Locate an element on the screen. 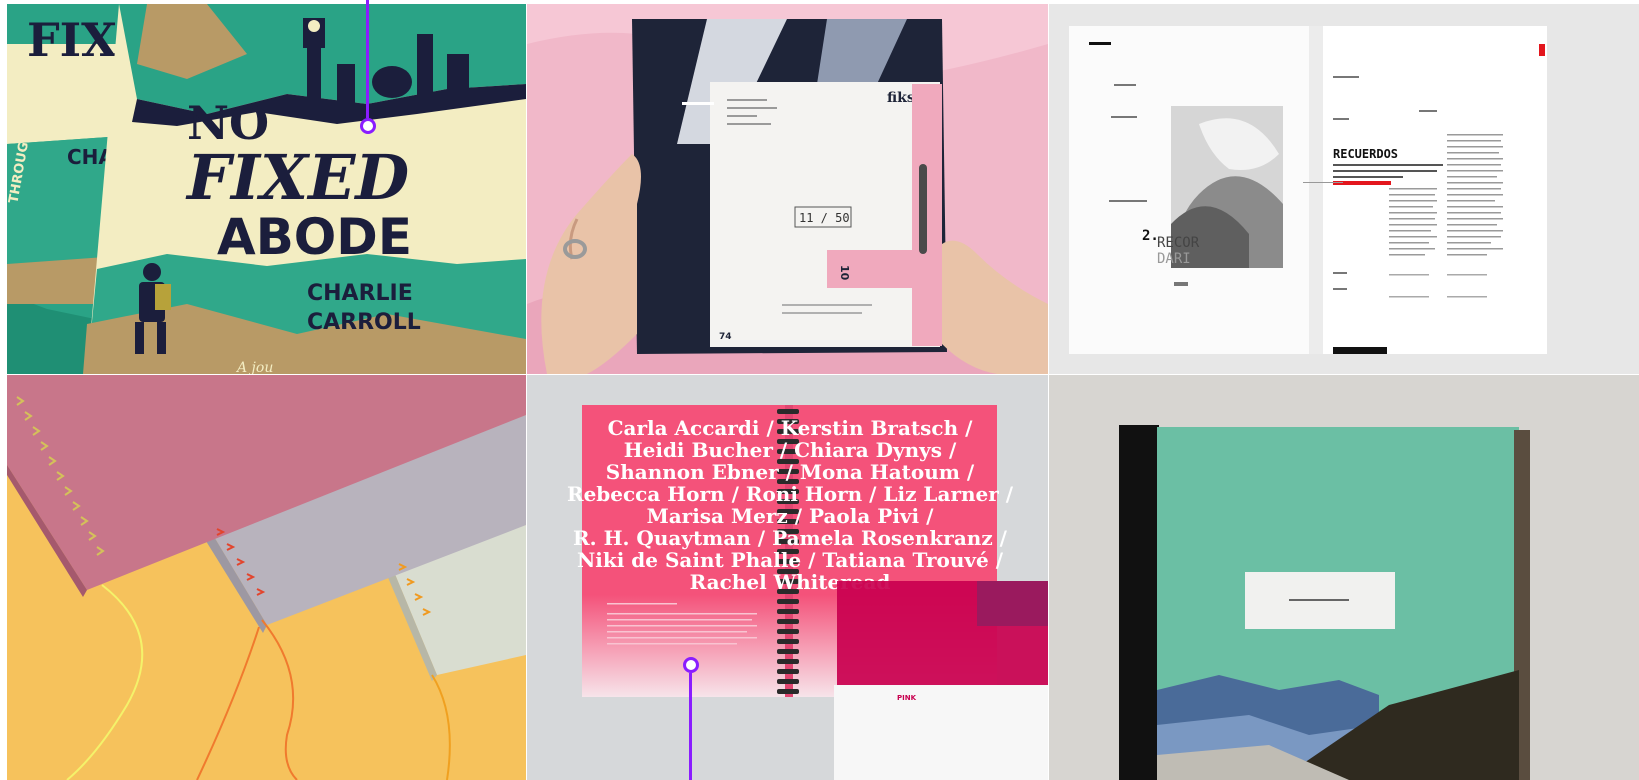  magazine-brand: fiks is located at coordinates (901, 98).